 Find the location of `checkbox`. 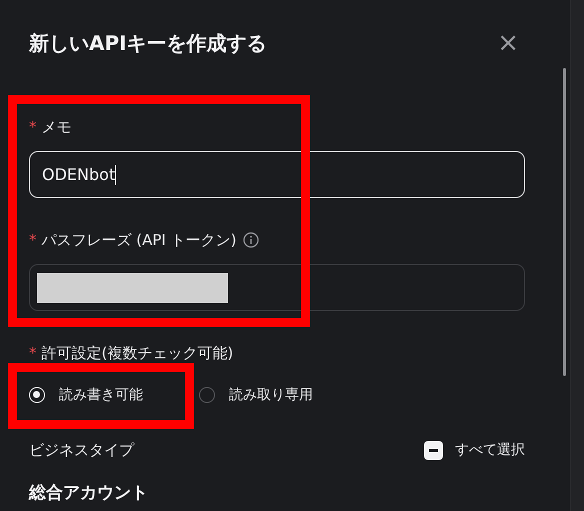

checkbox is located at coordinates (433, 450).